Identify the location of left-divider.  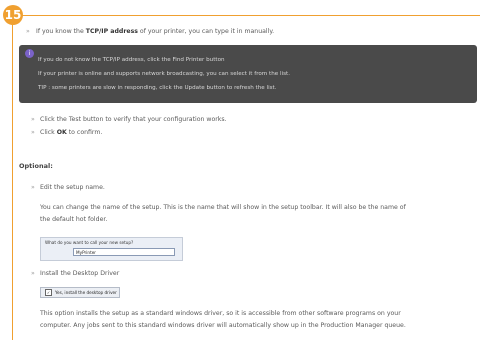
(12, 181).